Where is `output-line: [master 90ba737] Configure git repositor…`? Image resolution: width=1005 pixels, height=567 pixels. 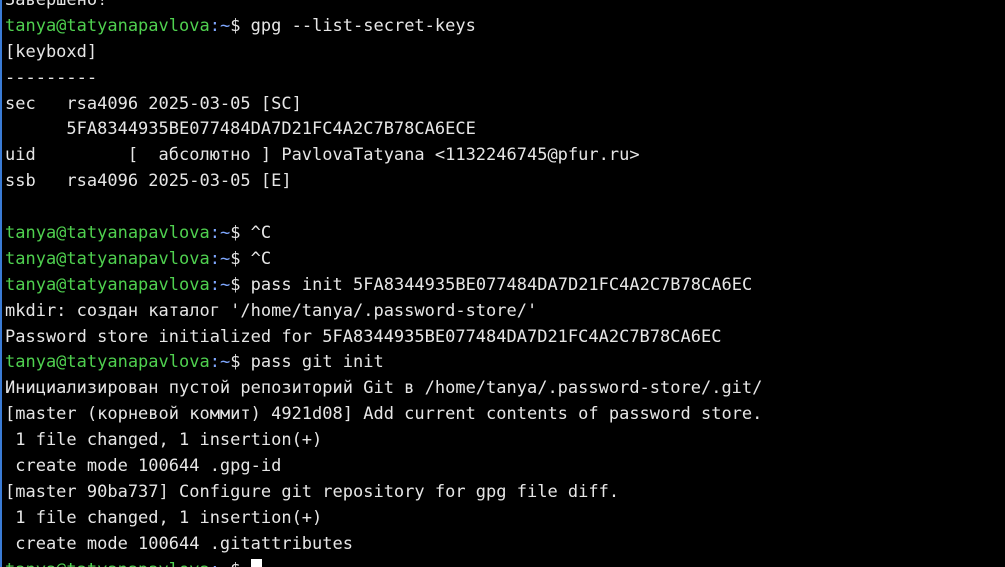 output-line: [master 90ba737] Configure git repositor… is located at coordinates (312, 491).